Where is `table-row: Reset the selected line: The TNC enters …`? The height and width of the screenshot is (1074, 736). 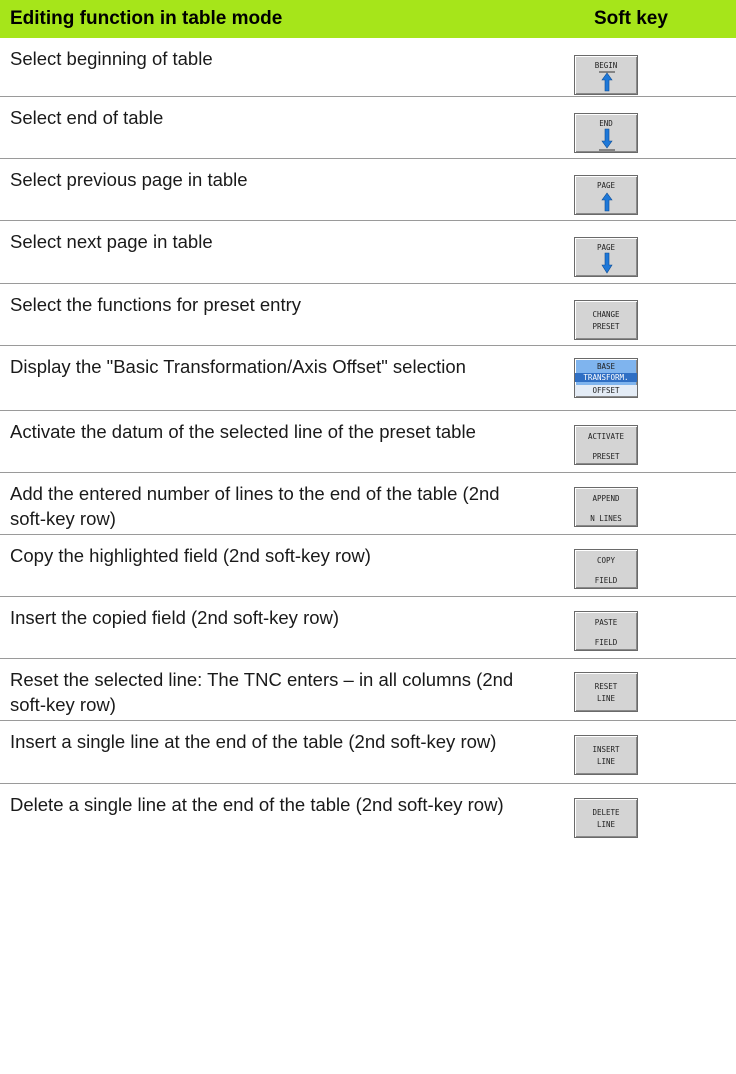 table-row: Reset the selected line: The TNC enters … is located at coordinates (368, 690).